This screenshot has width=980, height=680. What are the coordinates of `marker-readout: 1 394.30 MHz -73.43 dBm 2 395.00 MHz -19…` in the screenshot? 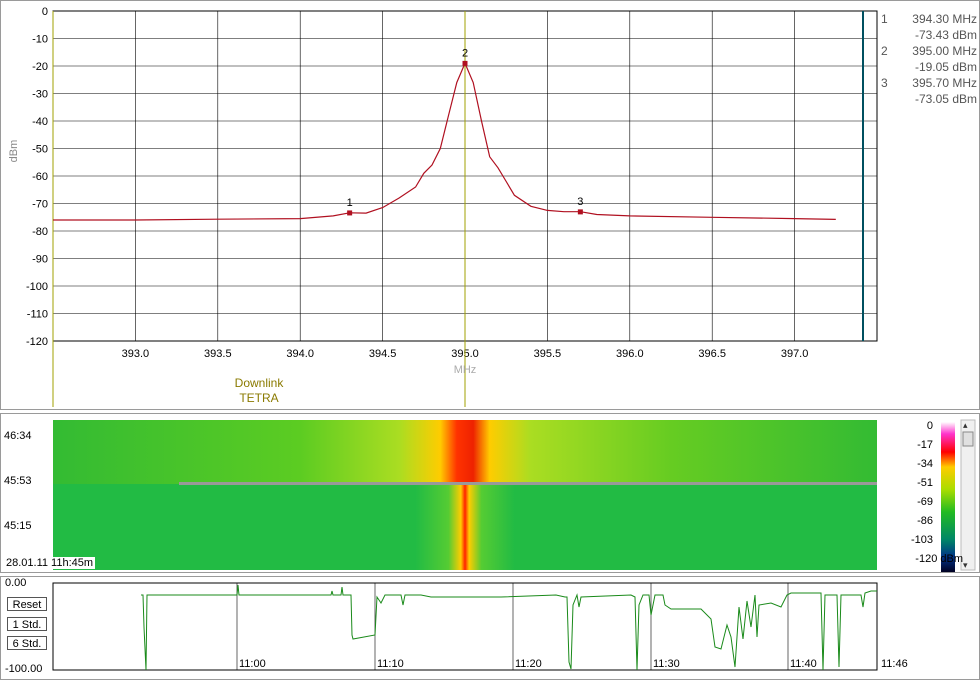 It's located at (929, 61).